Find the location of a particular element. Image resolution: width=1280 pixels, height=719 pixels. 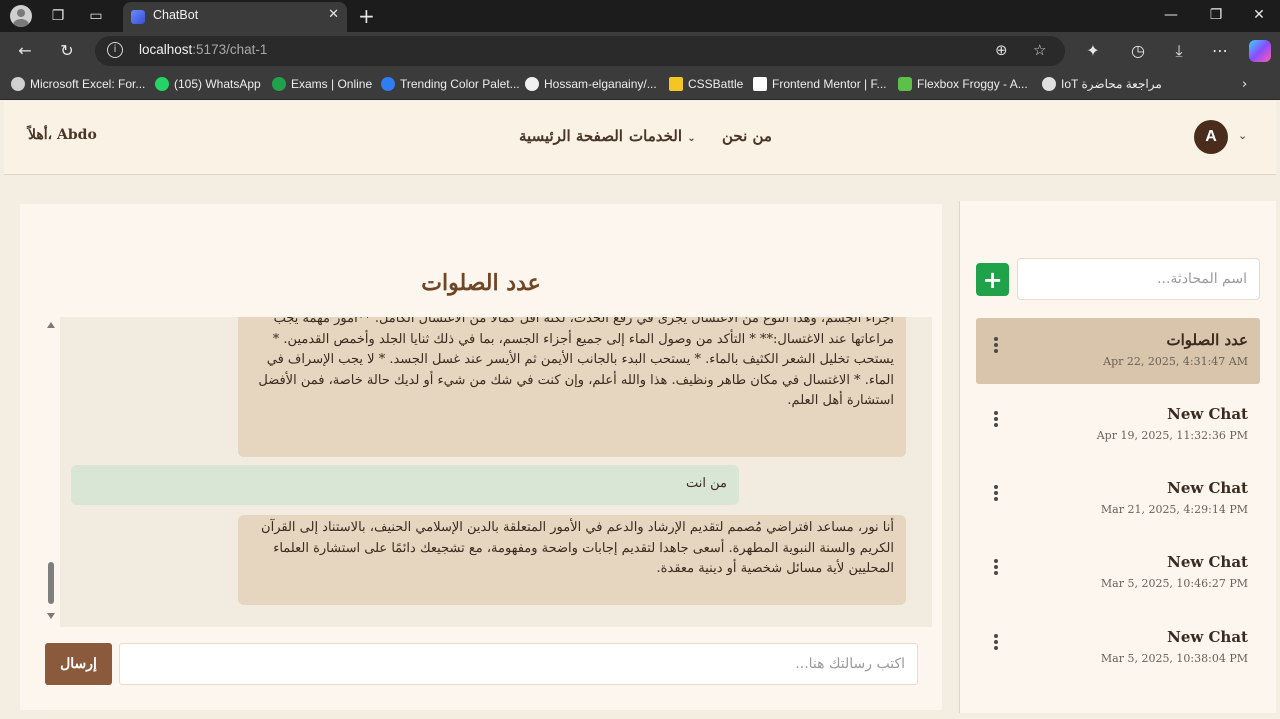

minimize-icon: — is located at coordinates (1171, 15).